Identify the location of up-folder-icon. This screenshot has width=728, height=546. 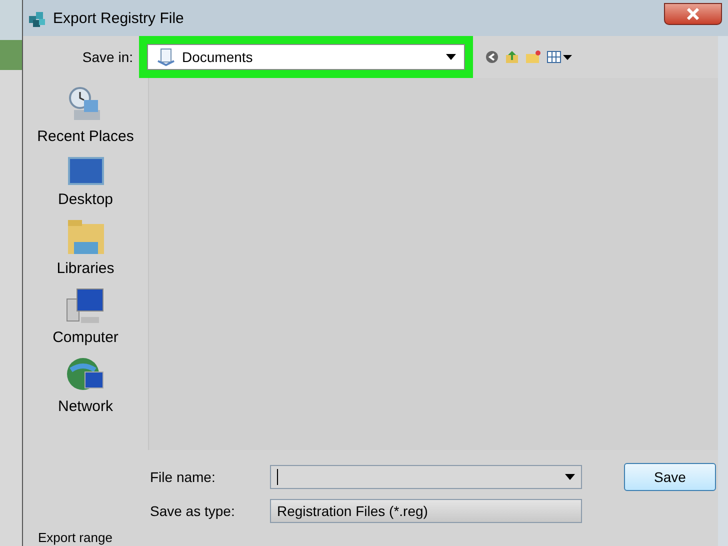
(512, 57).